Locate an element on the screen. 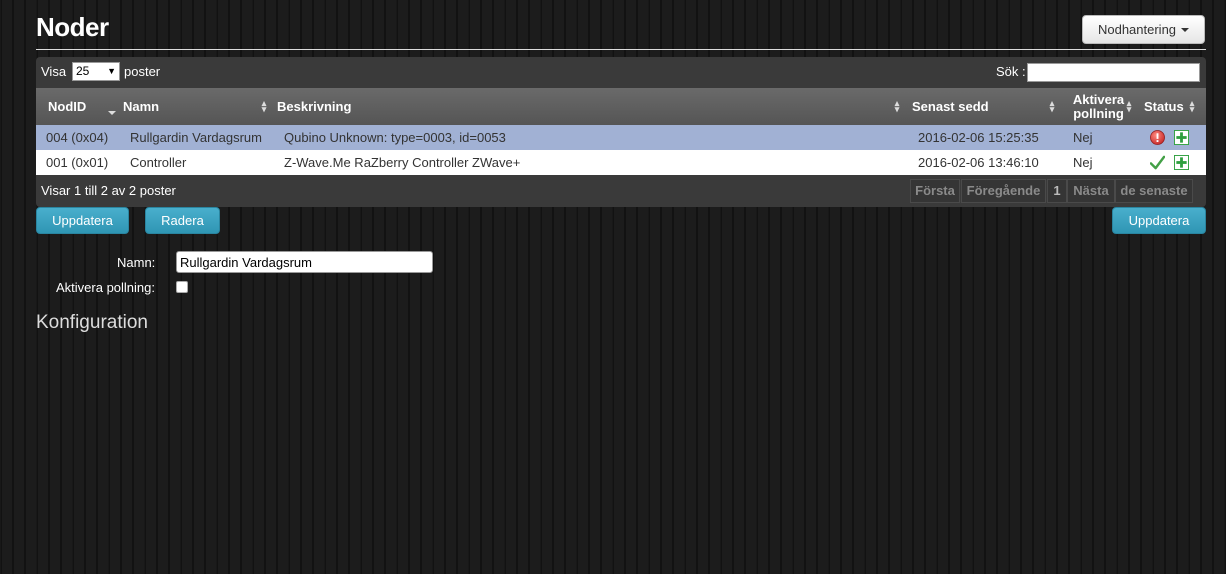  entries-label: poster is located at coordinates (142, 71).